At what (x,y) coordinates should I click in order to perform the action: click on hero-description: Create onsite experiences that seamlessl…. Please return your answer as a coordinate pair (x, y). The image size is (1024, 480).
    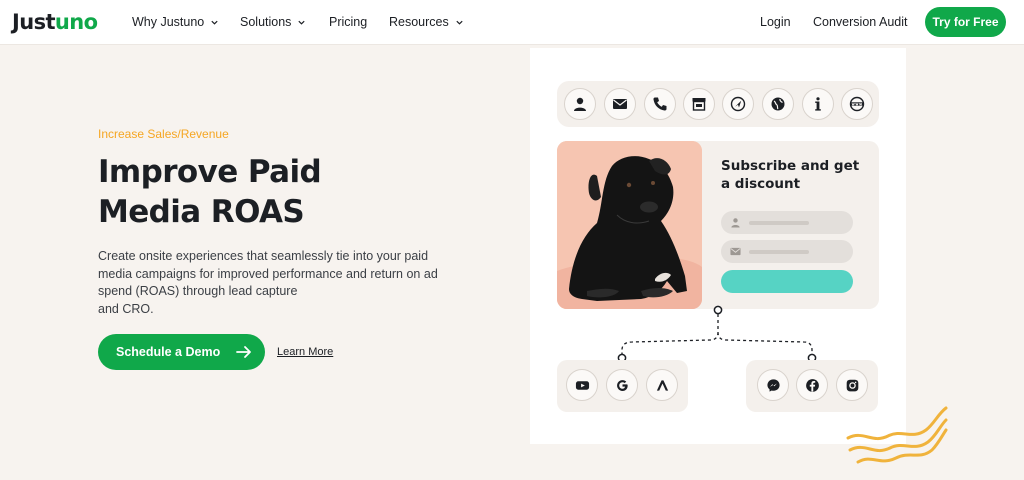
    Looking at the image, I should click on (288, 283).